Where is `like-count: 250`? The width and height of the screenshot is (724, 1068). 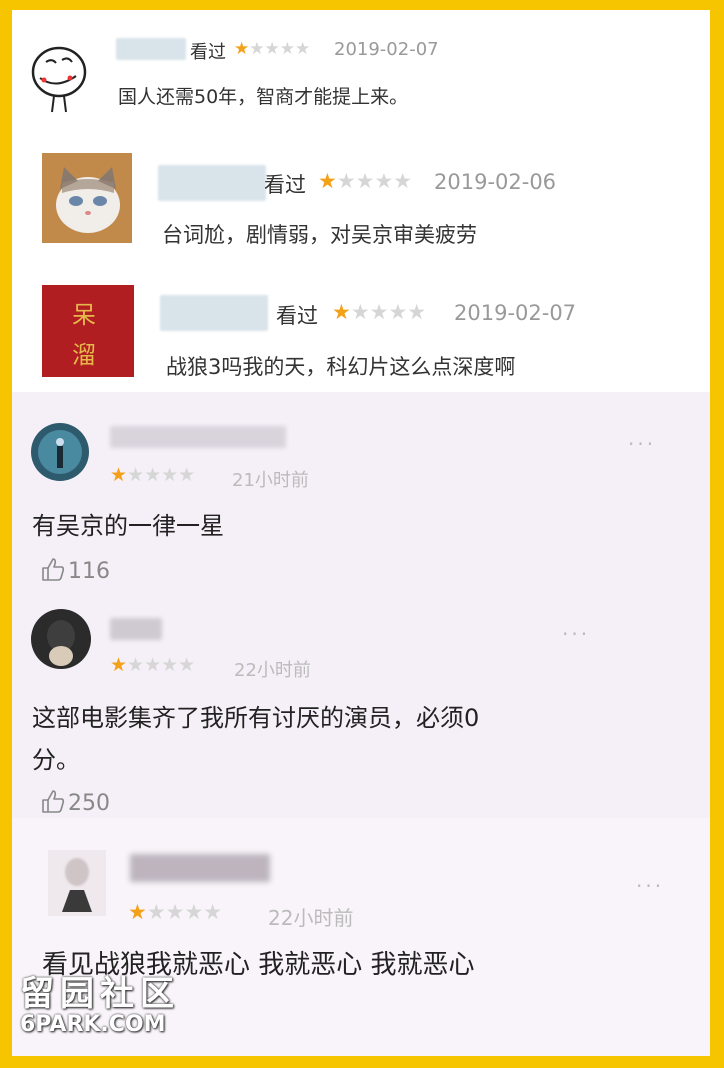 like-count: 250 is located at coordinates (89, 803).